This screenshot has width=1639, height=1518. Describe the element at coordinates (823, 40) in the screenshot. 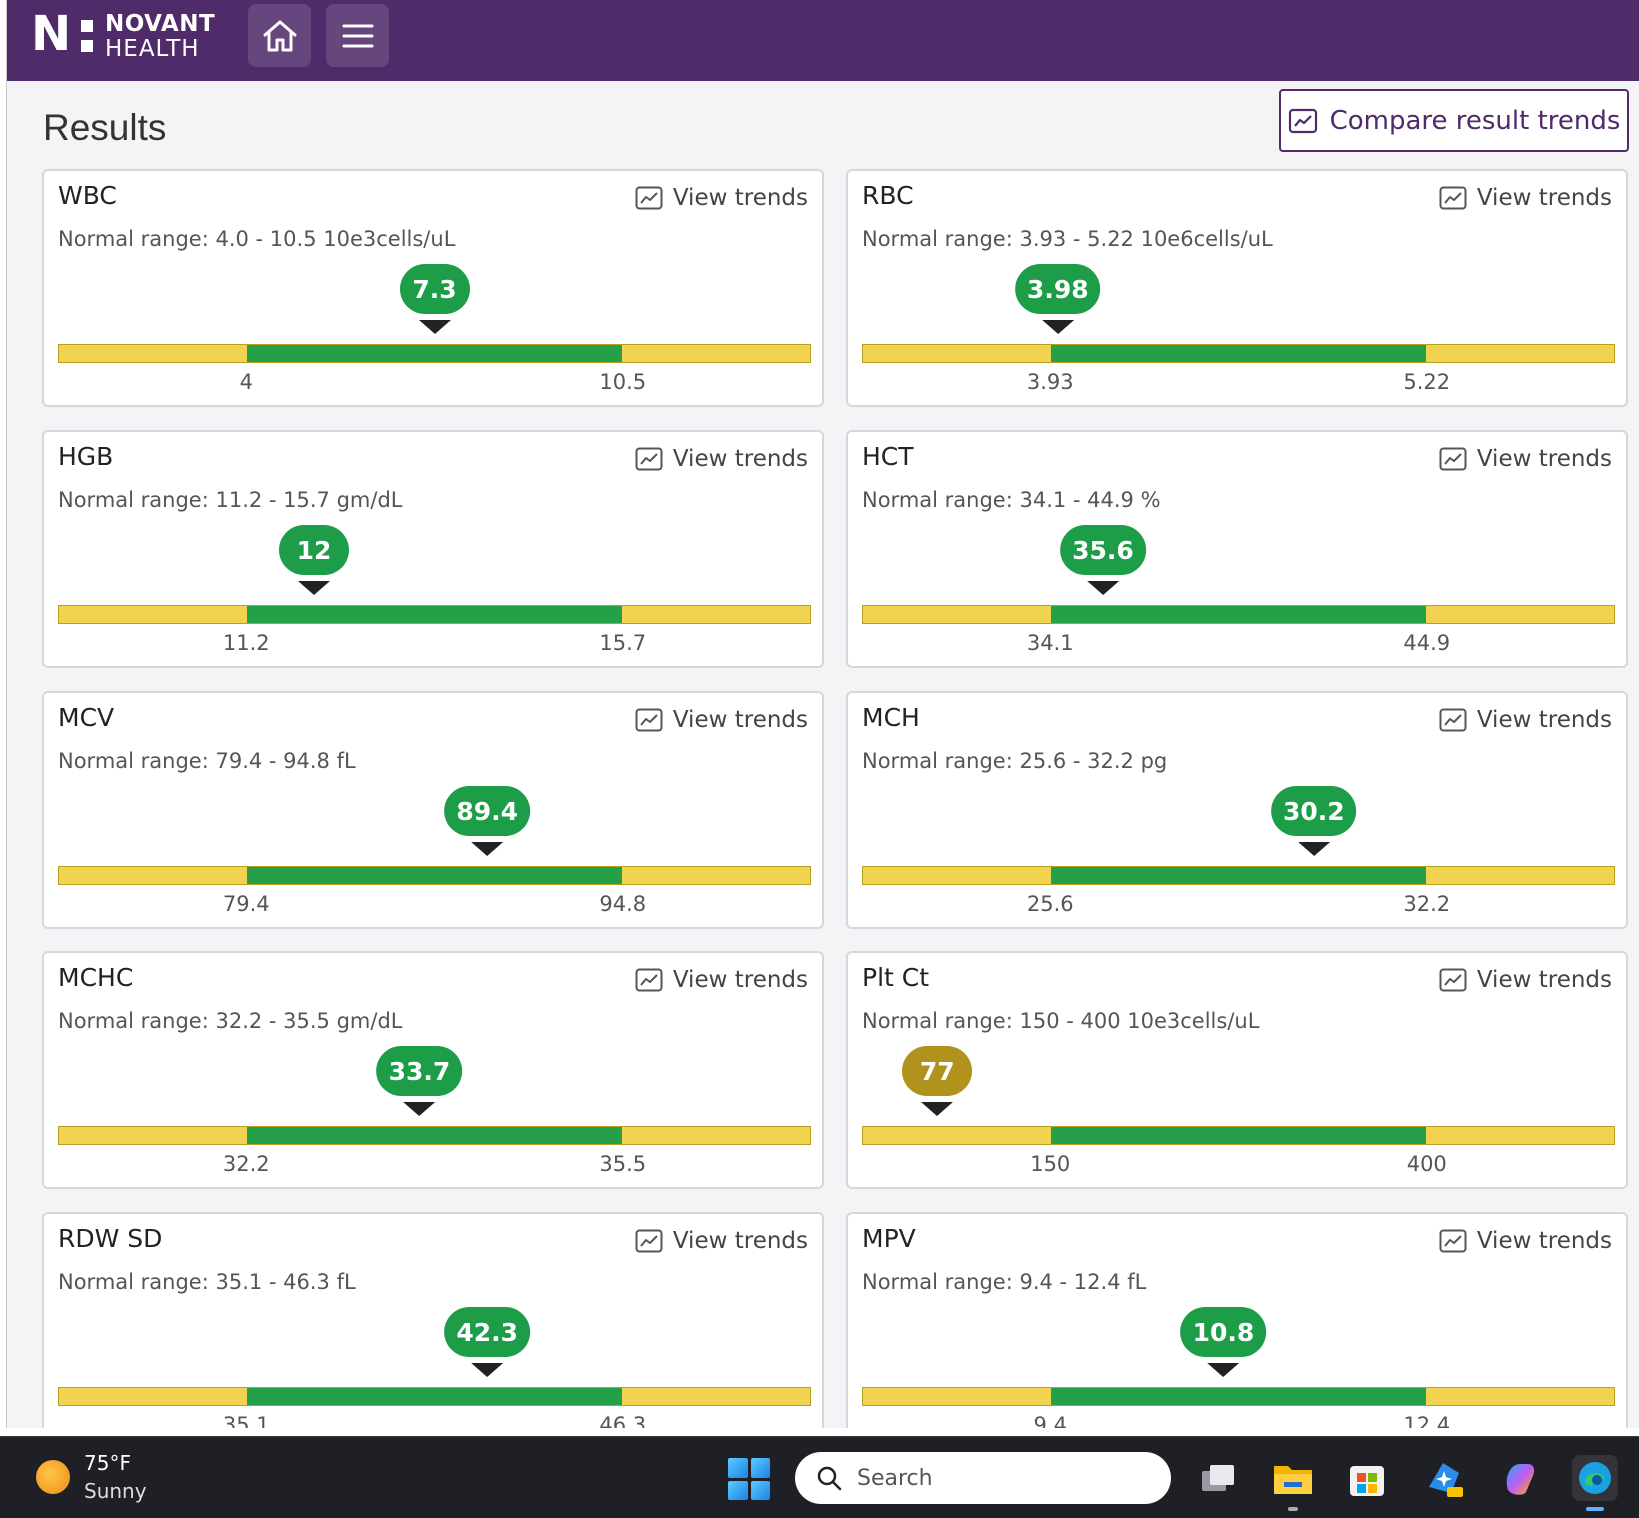

I see `top-navigation-bar: N NOVANT HEALTH` at that location.